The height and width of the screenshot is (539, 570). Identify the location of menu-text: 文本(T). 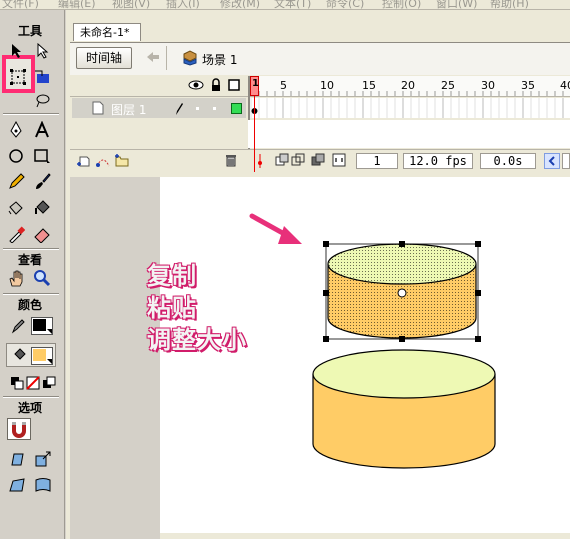
(292, 4).